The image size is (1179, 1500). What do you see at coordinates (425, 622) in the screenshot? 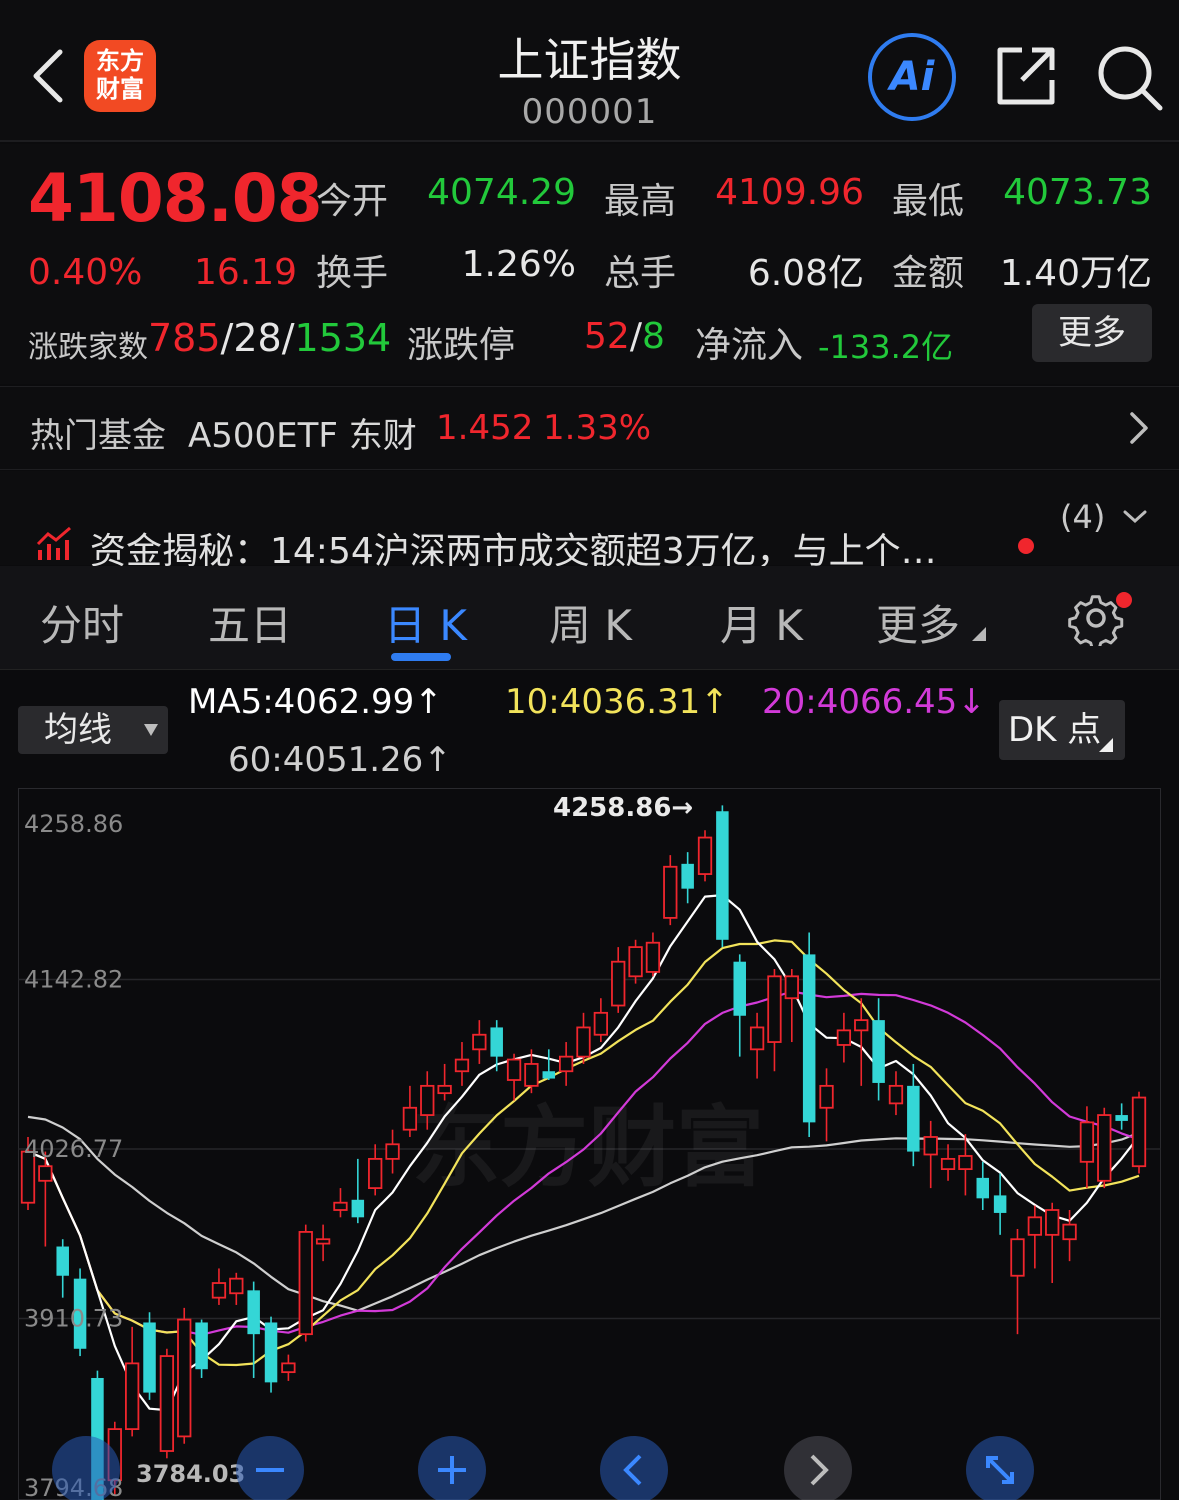
I see `tab-daily-k: 日 K` at bounding box center [425, 622].